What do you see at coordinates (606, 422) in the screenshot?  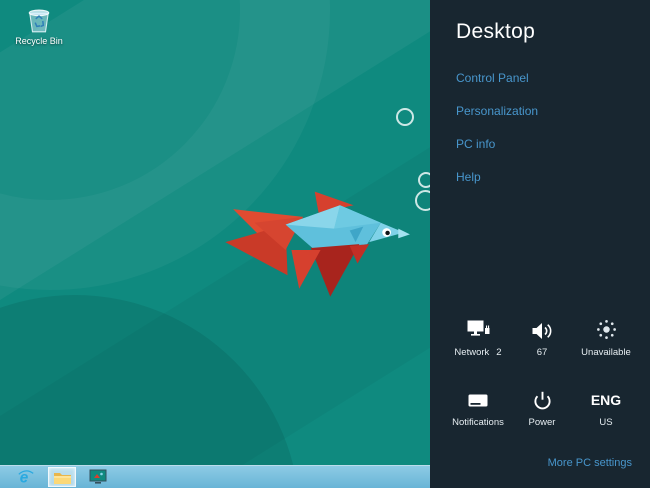 I see `language-region-label: US` at bounding box center [606, 422].